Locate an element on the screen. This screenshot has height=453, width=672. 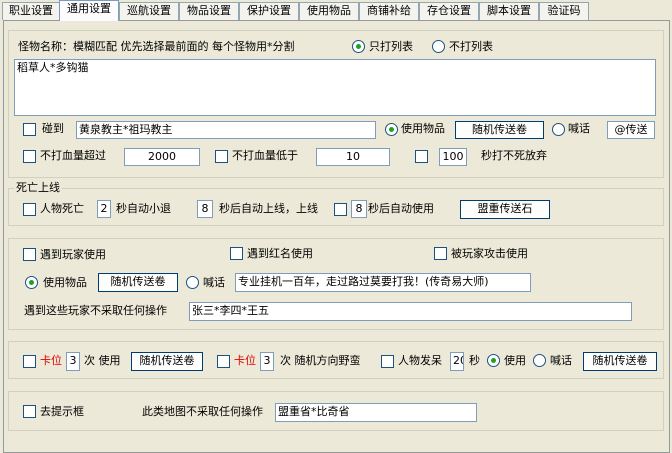
ignore-map-label: 此类地图不采取任何操作 is located at coordinates (202, 411).